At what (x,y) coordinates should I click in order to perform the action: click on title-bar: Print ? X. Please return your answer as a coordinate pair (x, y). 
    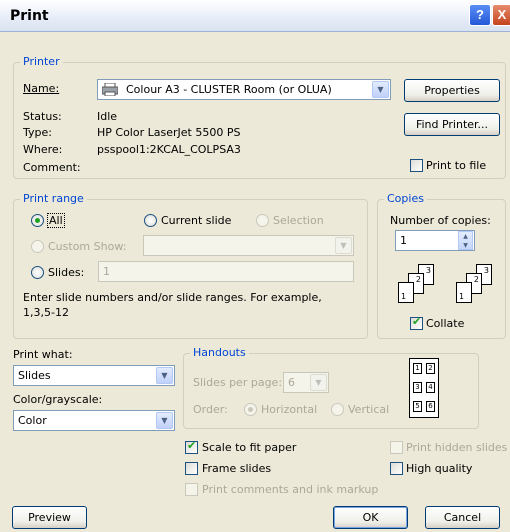
    Looking at the image, I should click on (255, 16).